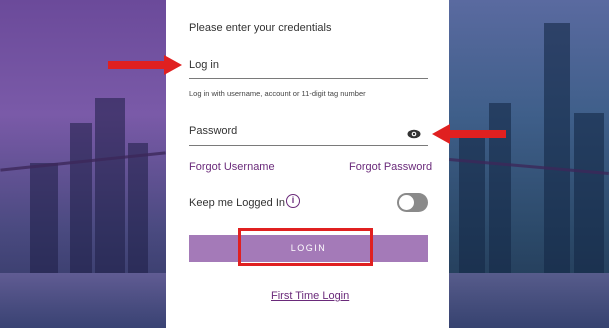 The width and height of the screenshot is (609, 328). Describe the element at coordinates (232, 167) in the screenshot. I see `forgot-username-link: Forgot Username` at that location.